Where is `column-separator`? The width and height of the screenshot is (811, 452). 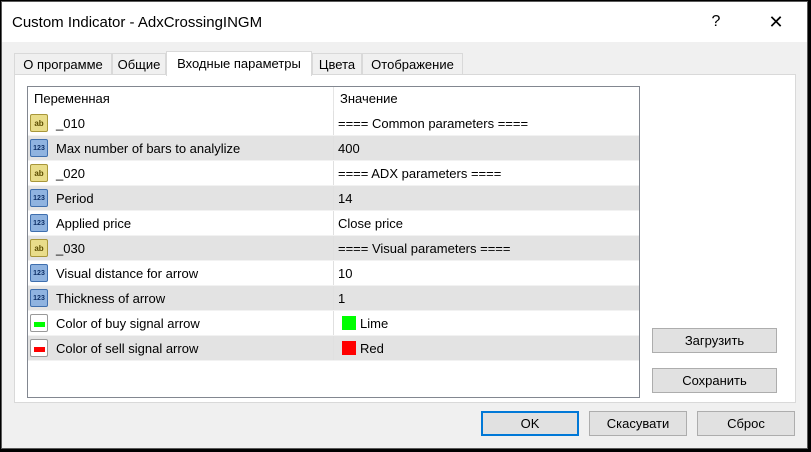 column-separator is located at coordinates (333, 99).